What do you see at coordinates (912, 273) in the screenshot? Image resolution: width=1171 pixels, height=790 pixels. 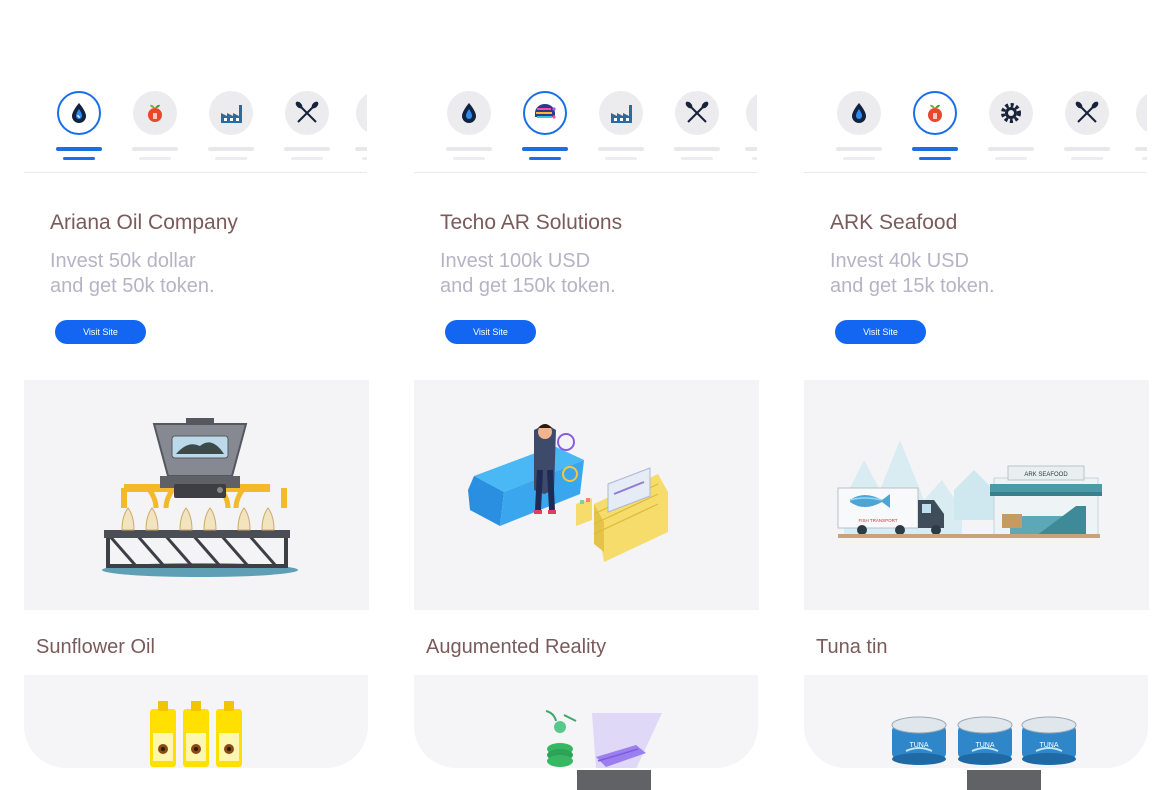 I see `investment-description: Invest 40k USD and get 15k token.` at bounding box center [912, 273].